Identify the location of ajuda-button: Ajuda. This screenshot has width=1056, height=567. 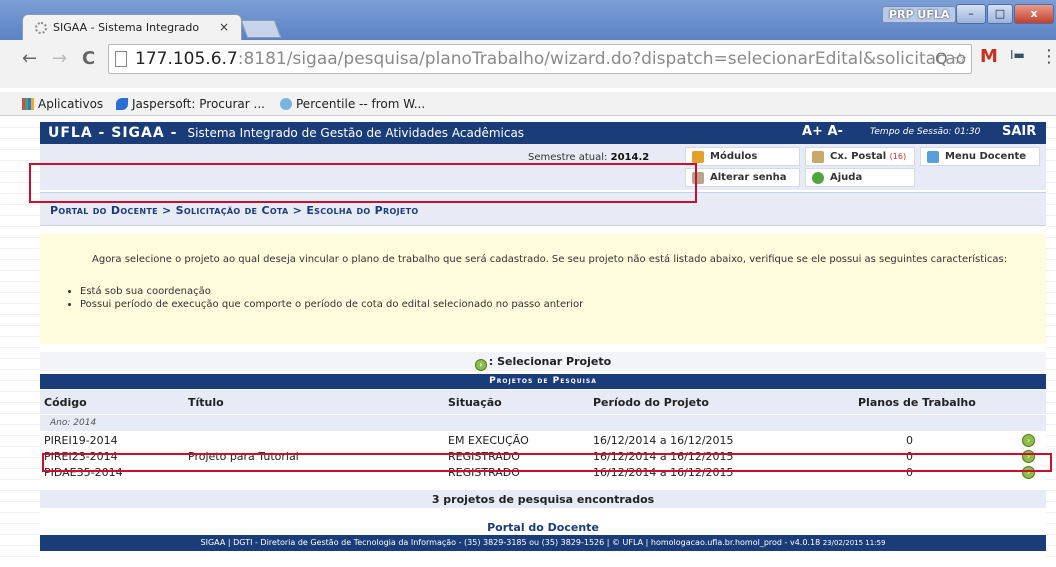
(860, 177).